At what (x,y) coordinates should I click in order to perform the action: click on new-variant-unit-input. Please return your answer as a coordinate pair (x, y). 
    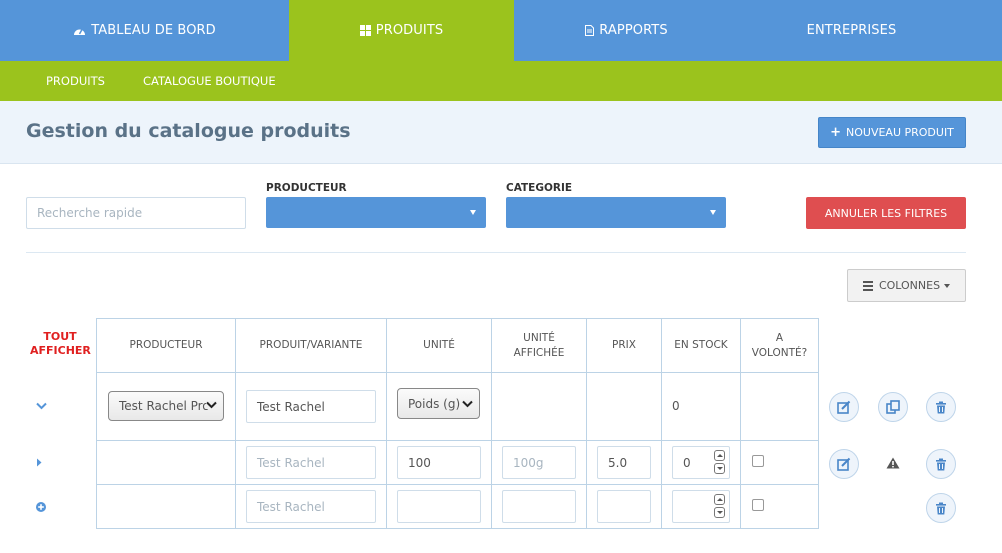
    Looking at the image, I should click on (439, 506).